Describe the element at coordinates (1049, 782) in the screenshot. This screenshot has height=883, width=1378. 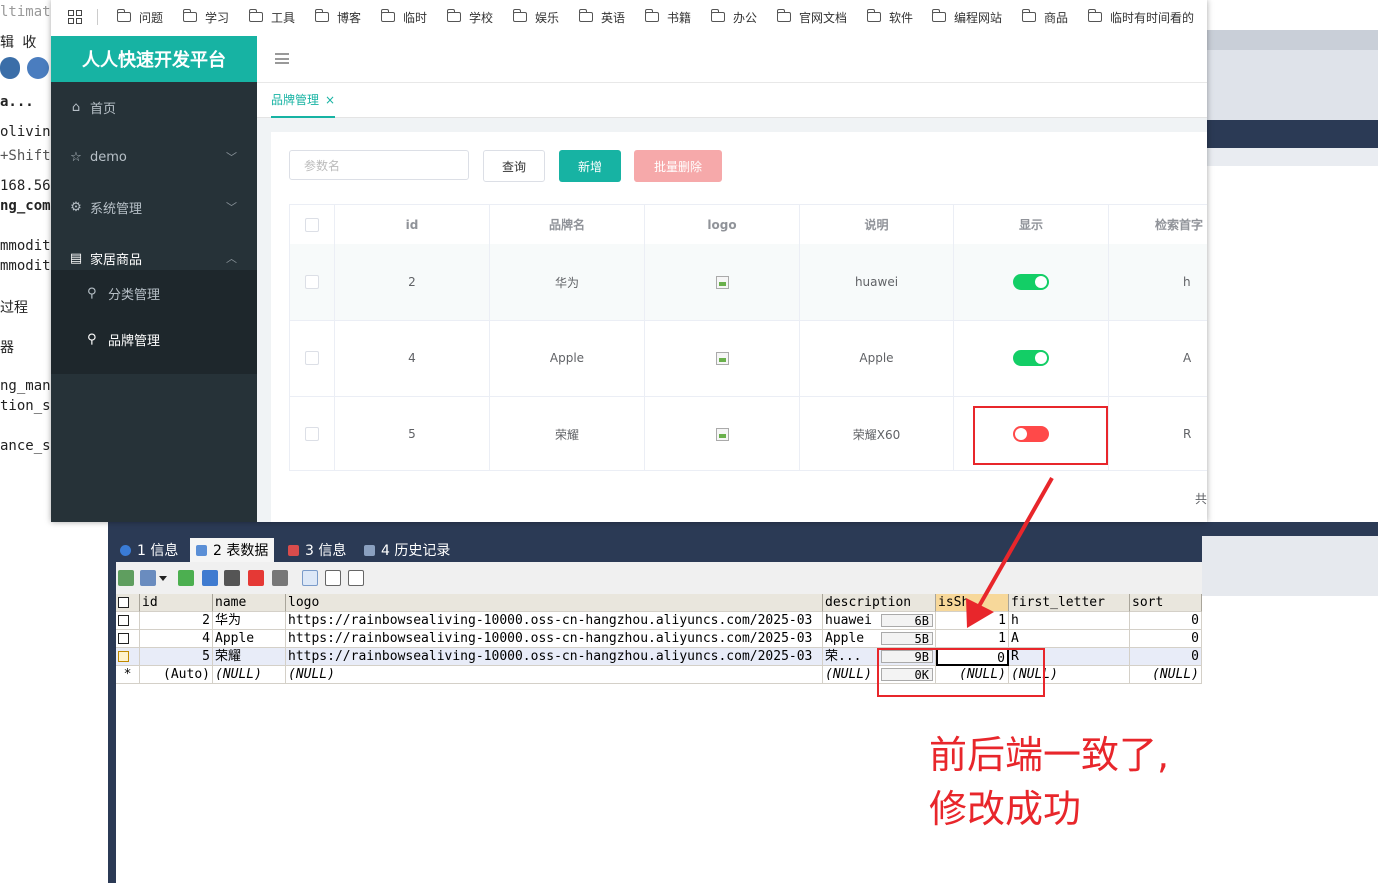
I see `annotation-note: 前后端一致了, 修改成功` at that location.